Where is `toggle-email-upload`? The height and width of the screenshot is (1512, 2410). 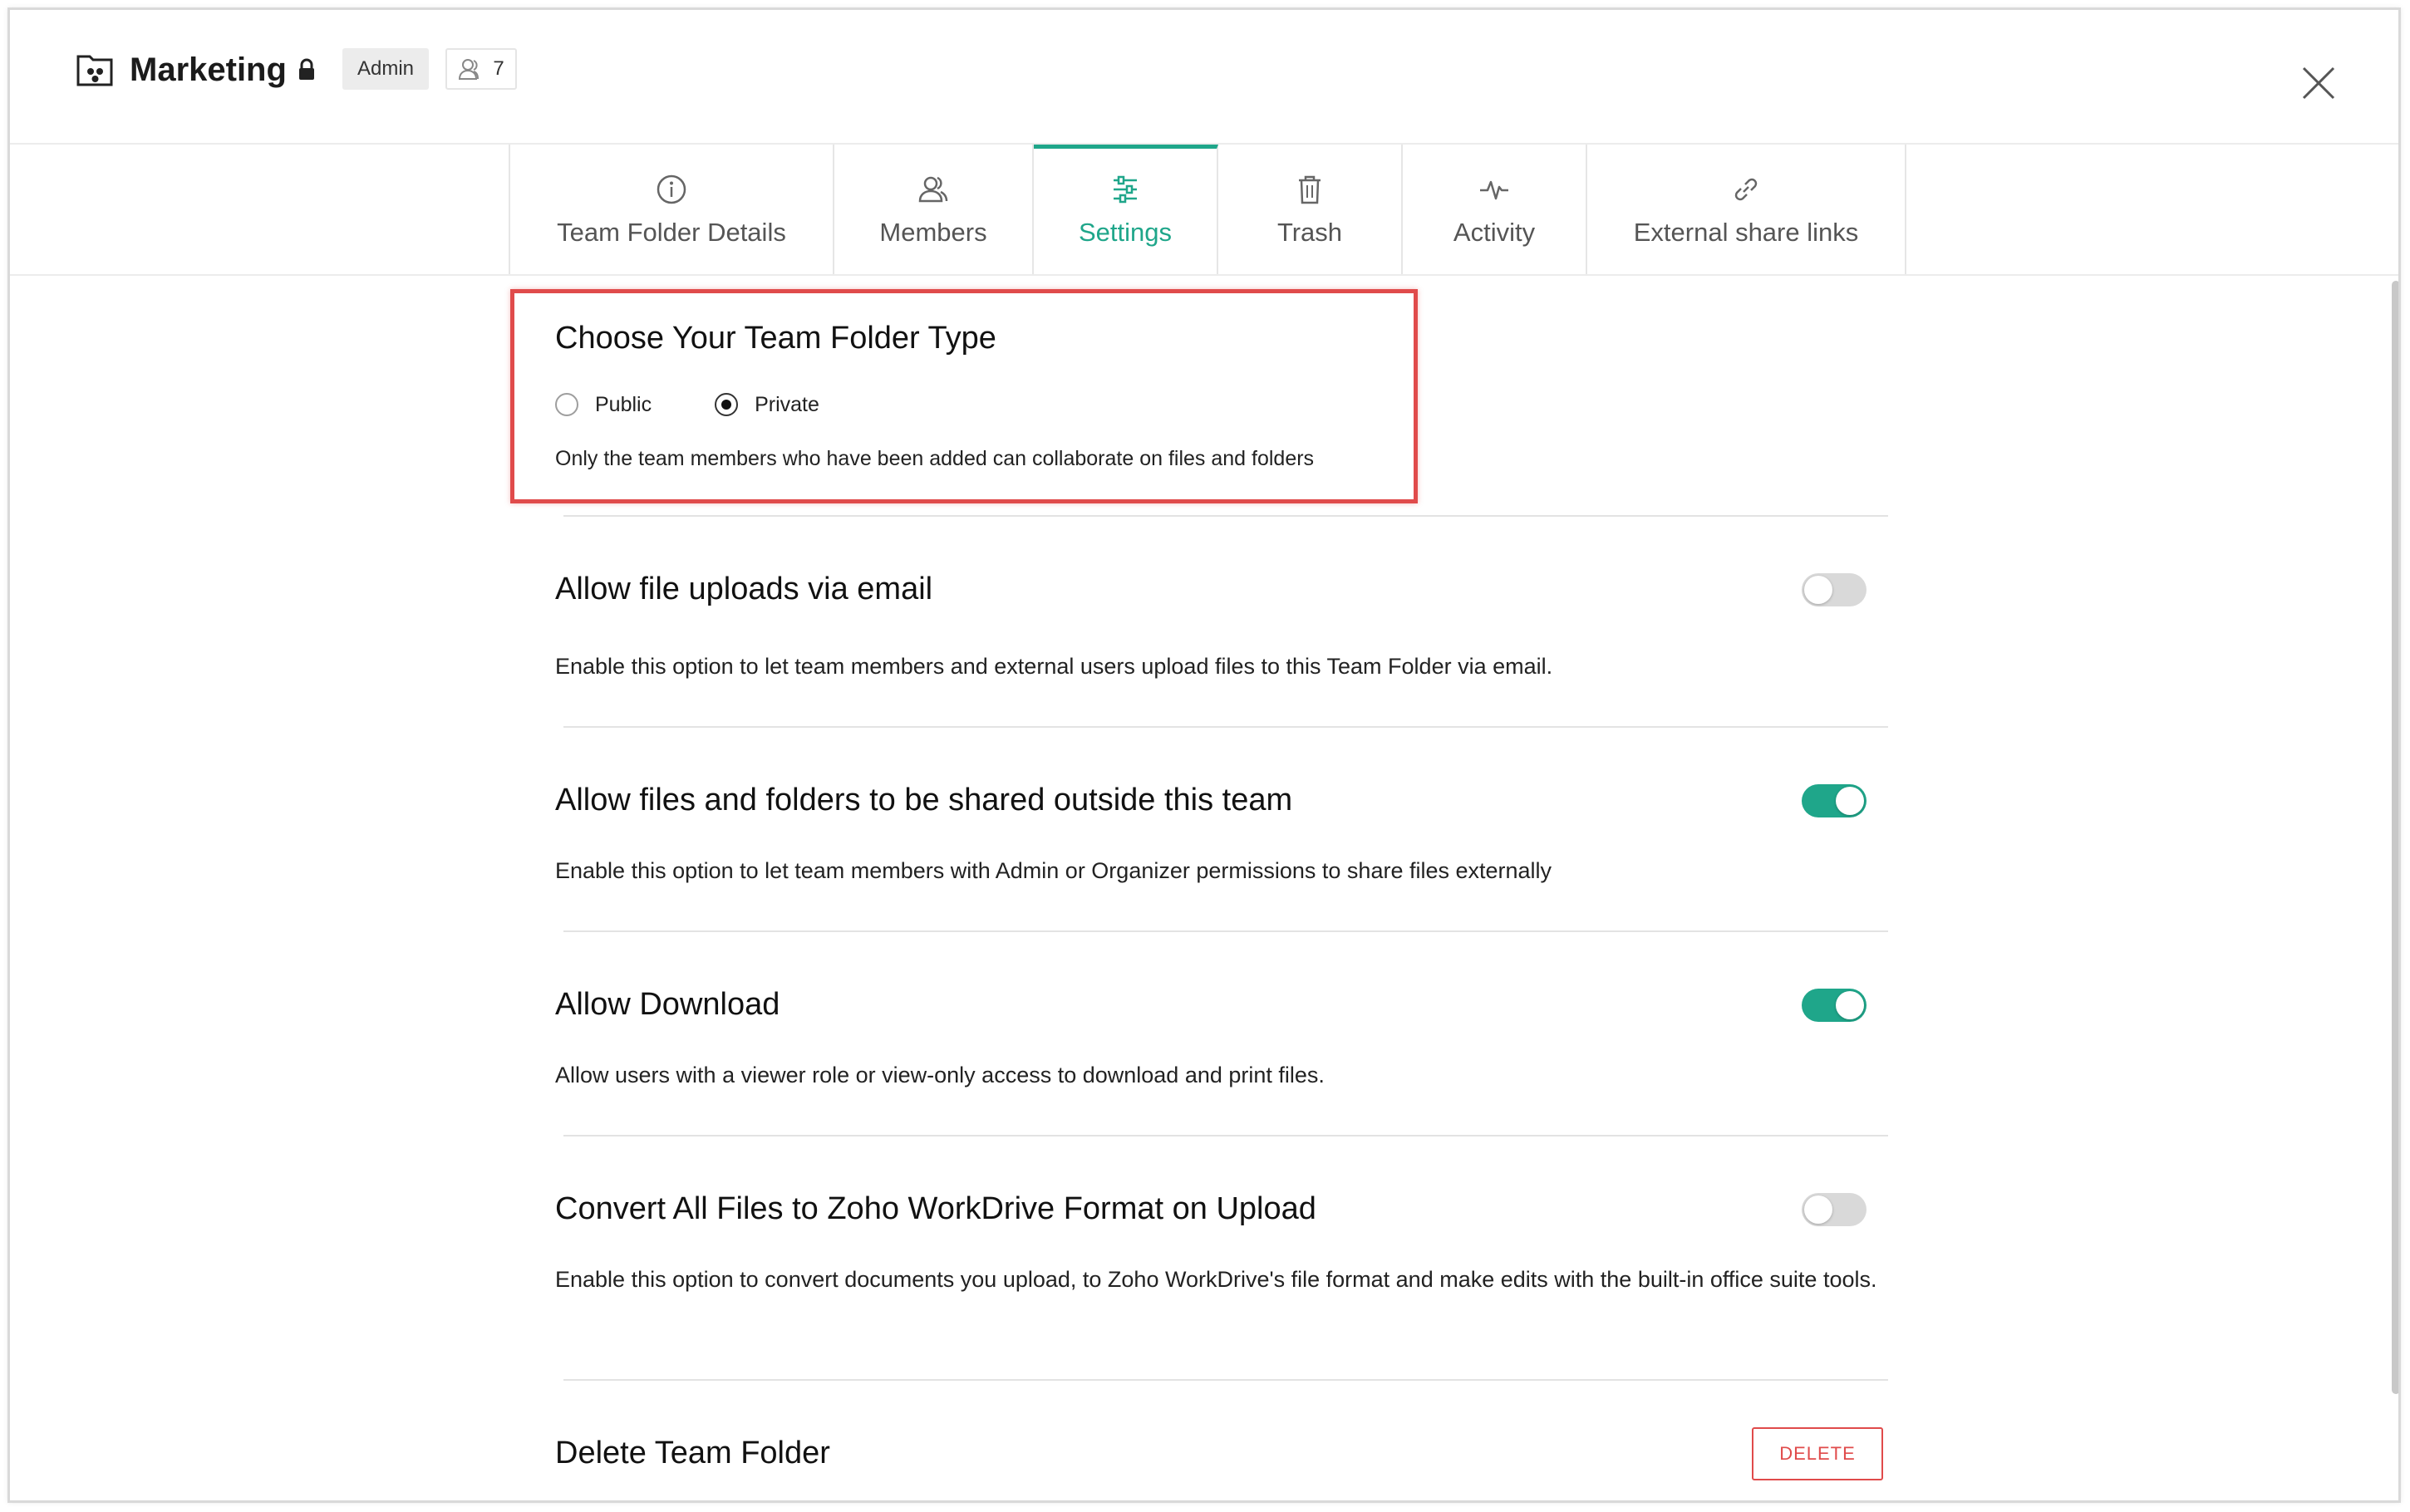
toggle-email-upload is located at coordinates (1834, 590).